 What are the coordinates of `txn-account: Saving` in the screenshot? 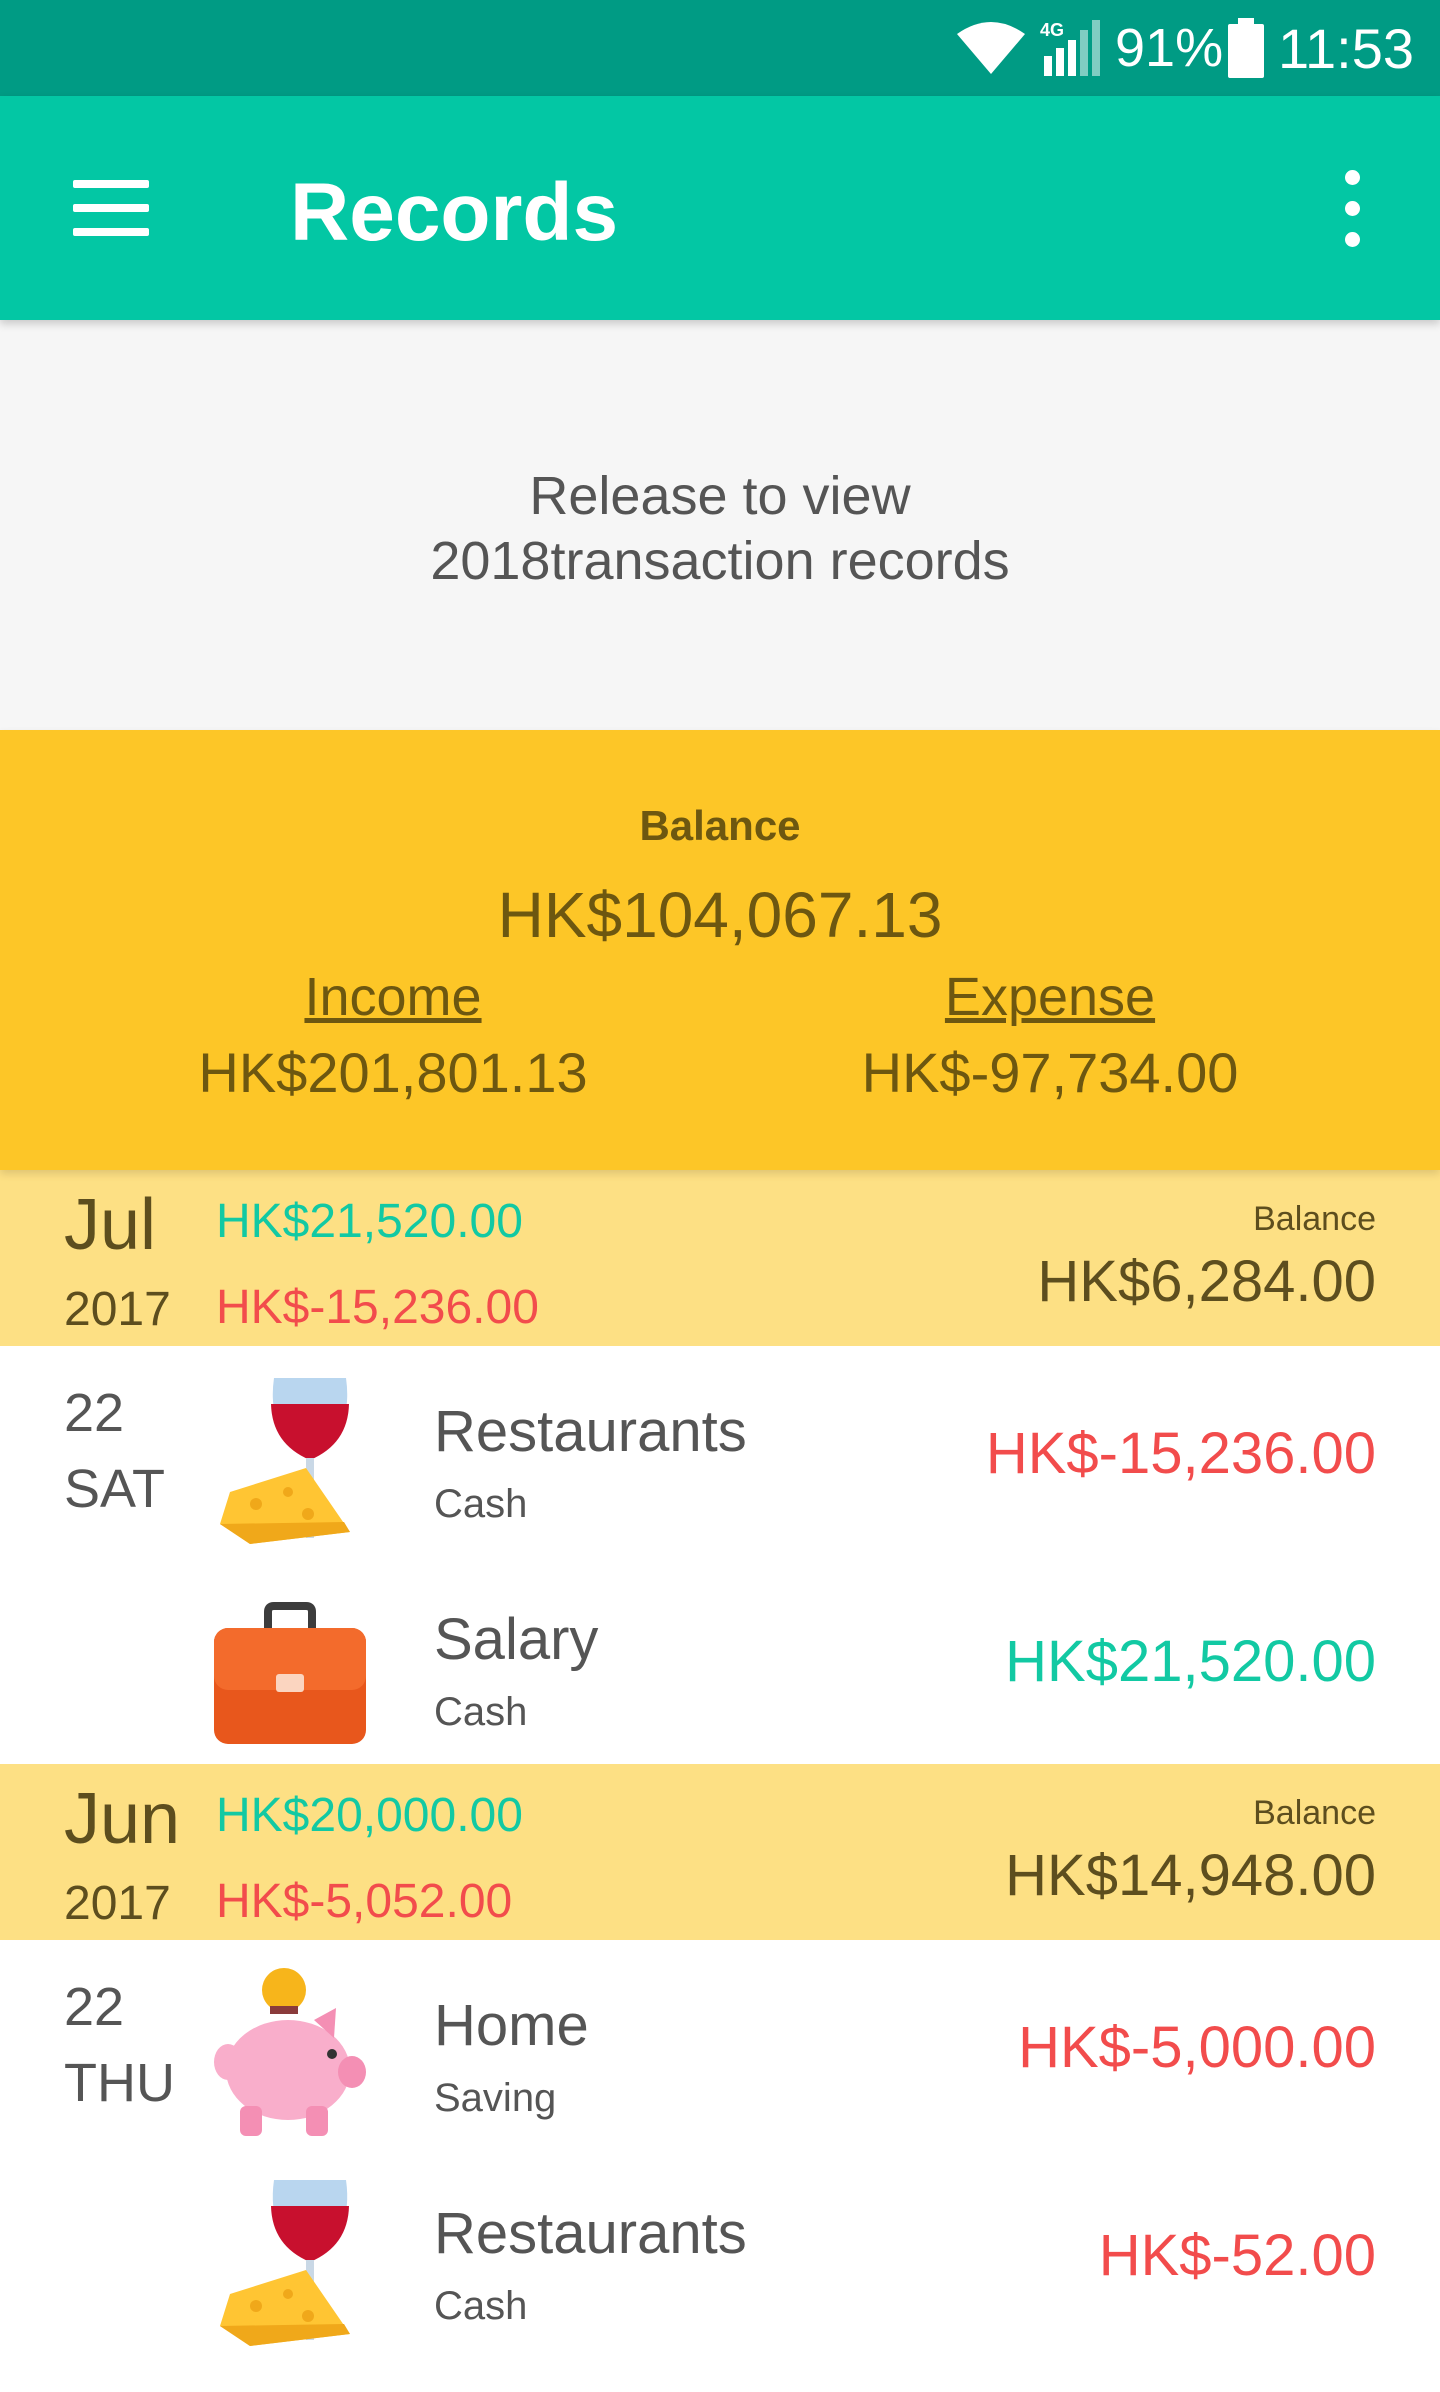 It's located at (495, 2098).